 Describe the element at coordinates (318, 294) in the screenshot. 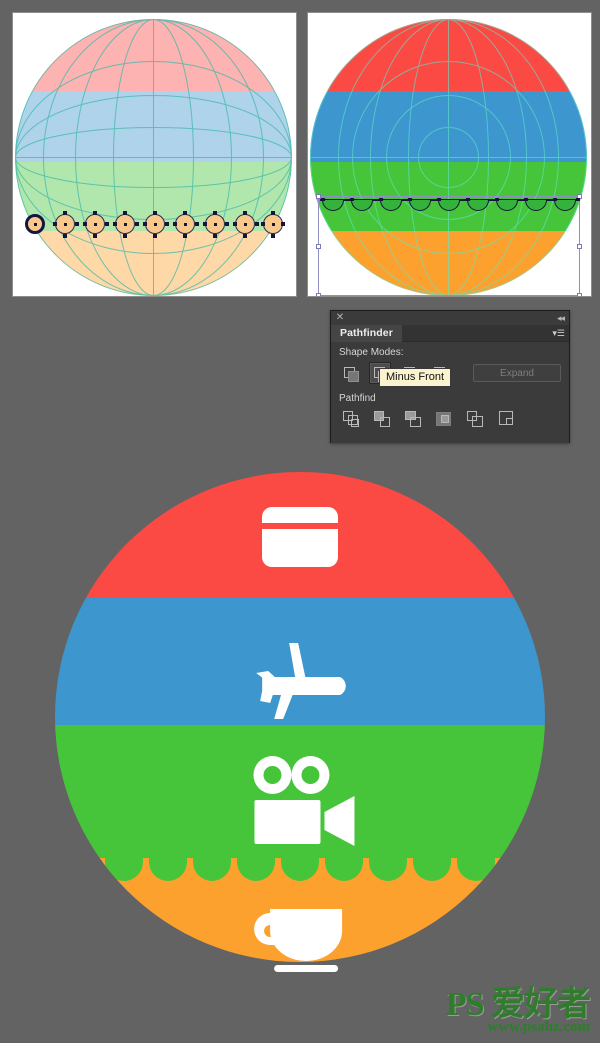

I see `bbox-handle-bl` at that location.